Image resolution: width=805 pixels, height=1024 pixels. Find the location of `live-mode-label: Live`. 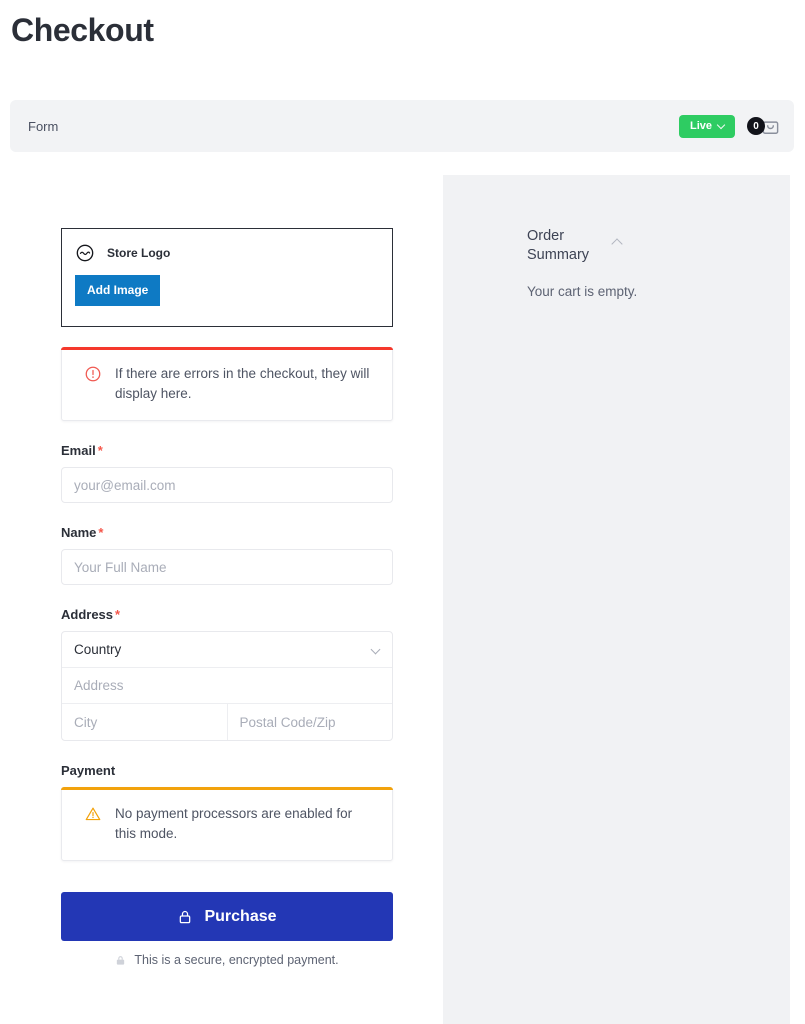

live-mode-label: Live is located at coordinates (700, 125).